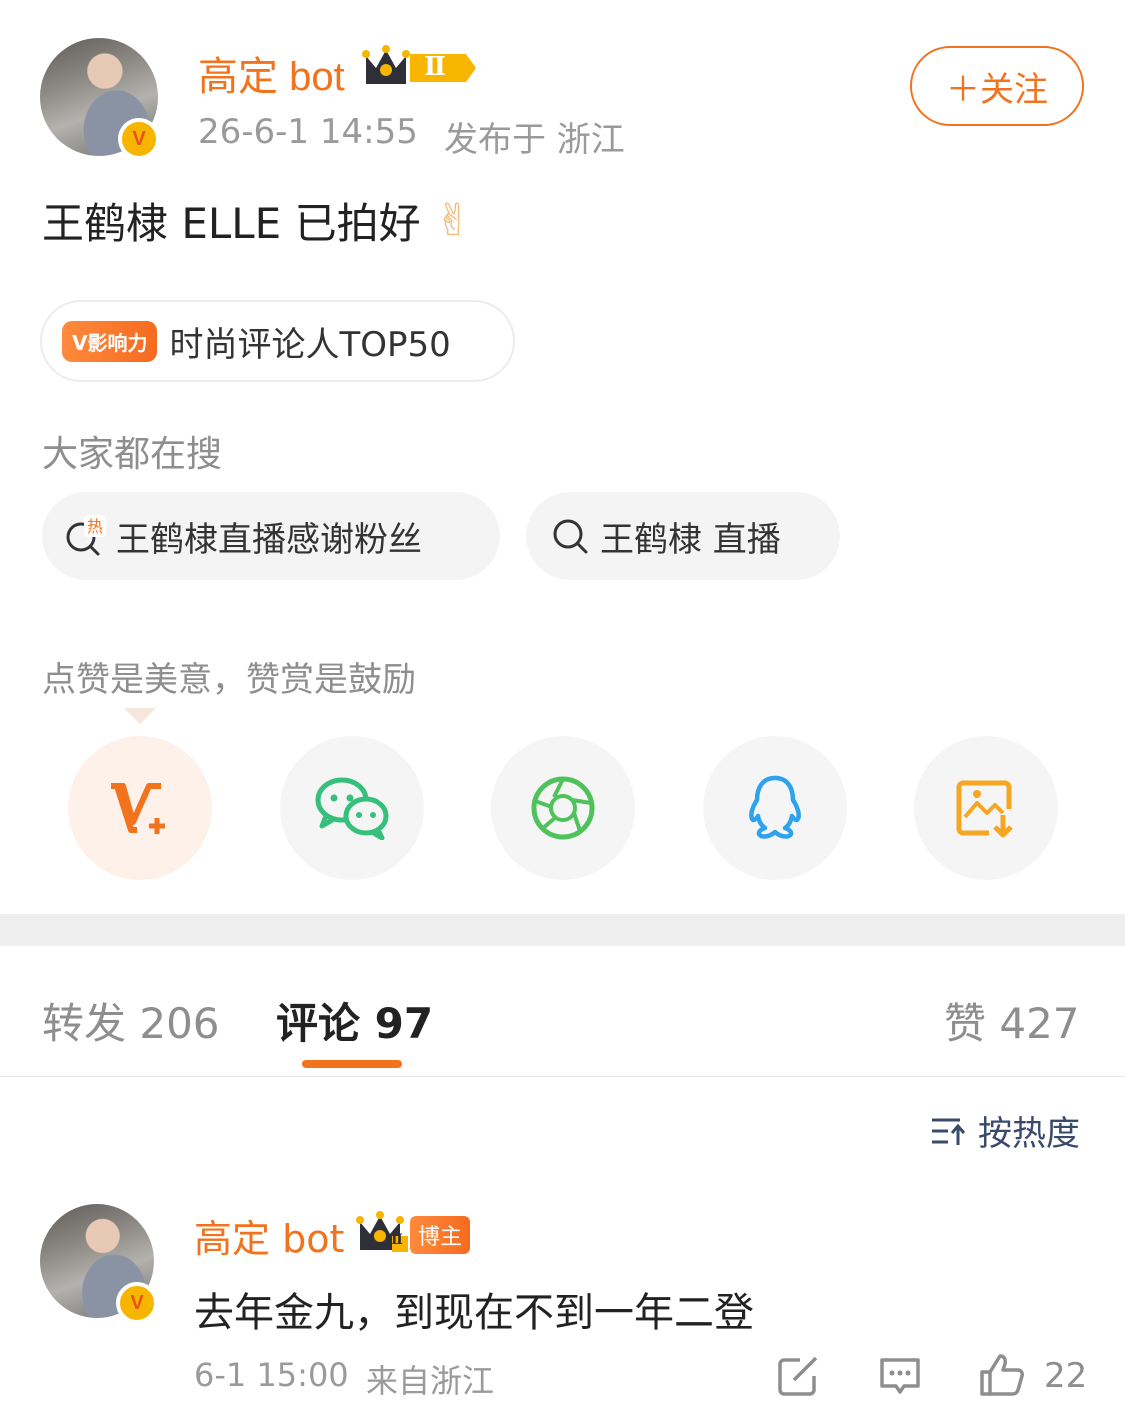 The height and width of the screenshot is (1402, 1125). I want to click on save-image-icon, so click(984, 809).